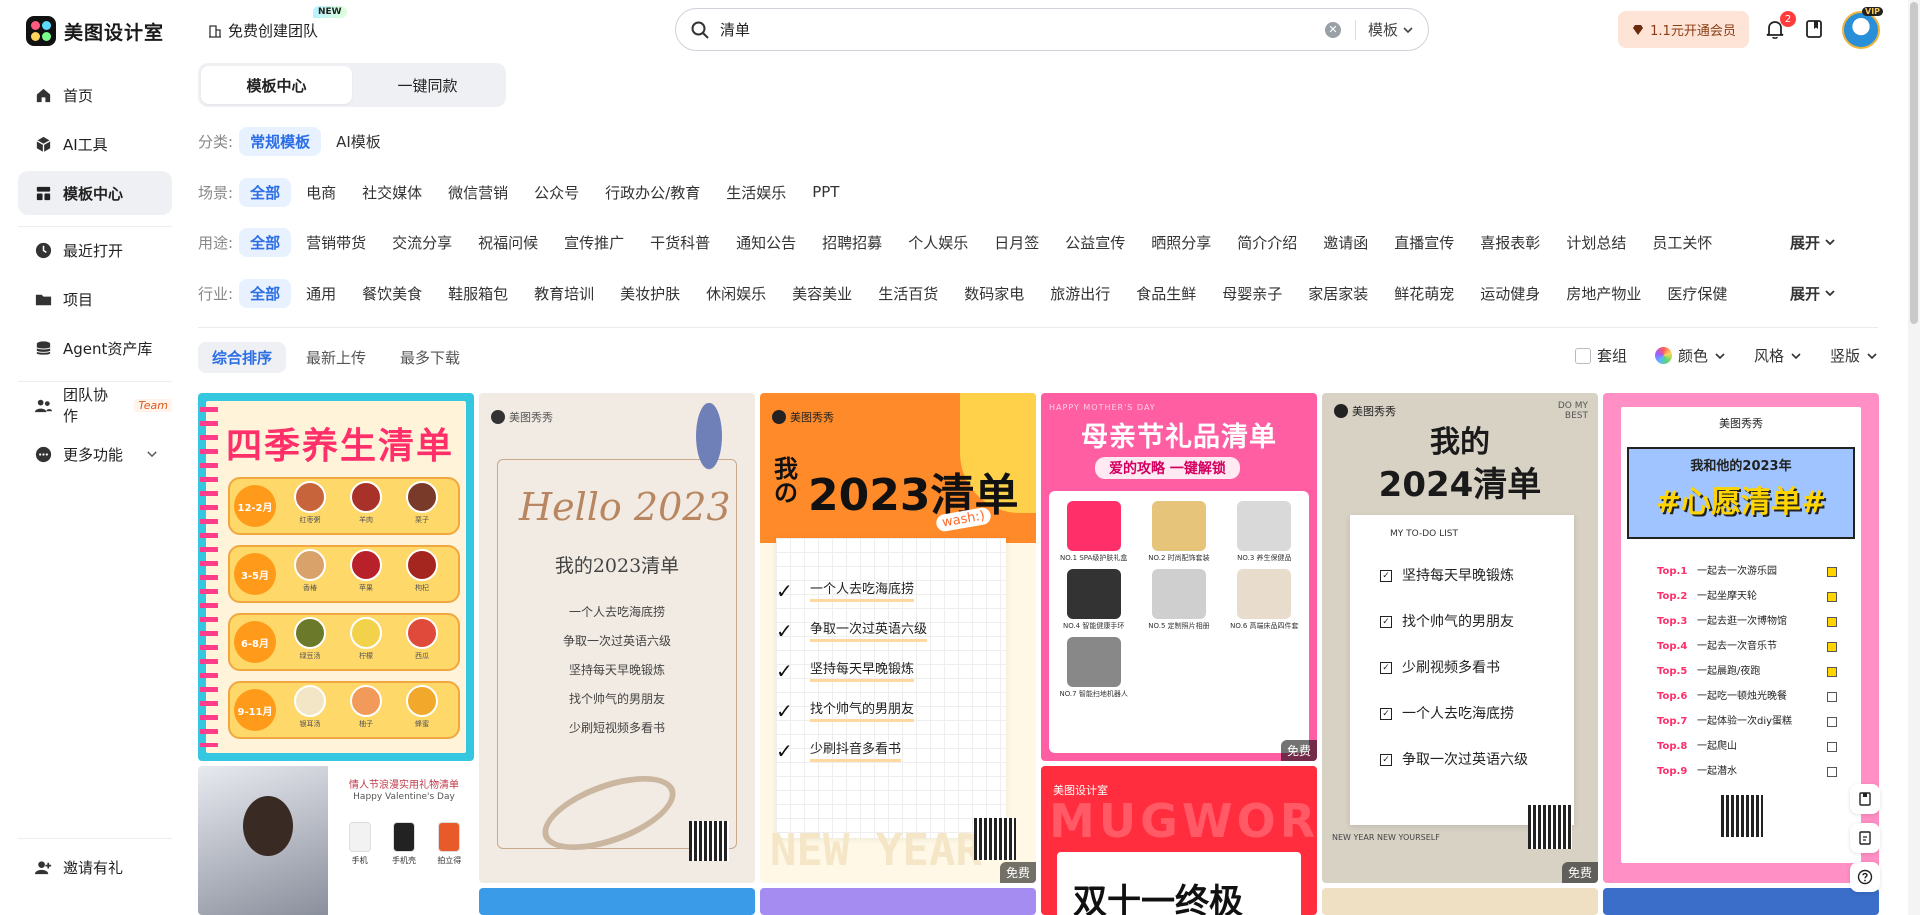 The image size is (1920, 915). Describe the element at coordinates (938, 242) in the screenshot. I see `filter-chip: 个人娱乐` at that location.